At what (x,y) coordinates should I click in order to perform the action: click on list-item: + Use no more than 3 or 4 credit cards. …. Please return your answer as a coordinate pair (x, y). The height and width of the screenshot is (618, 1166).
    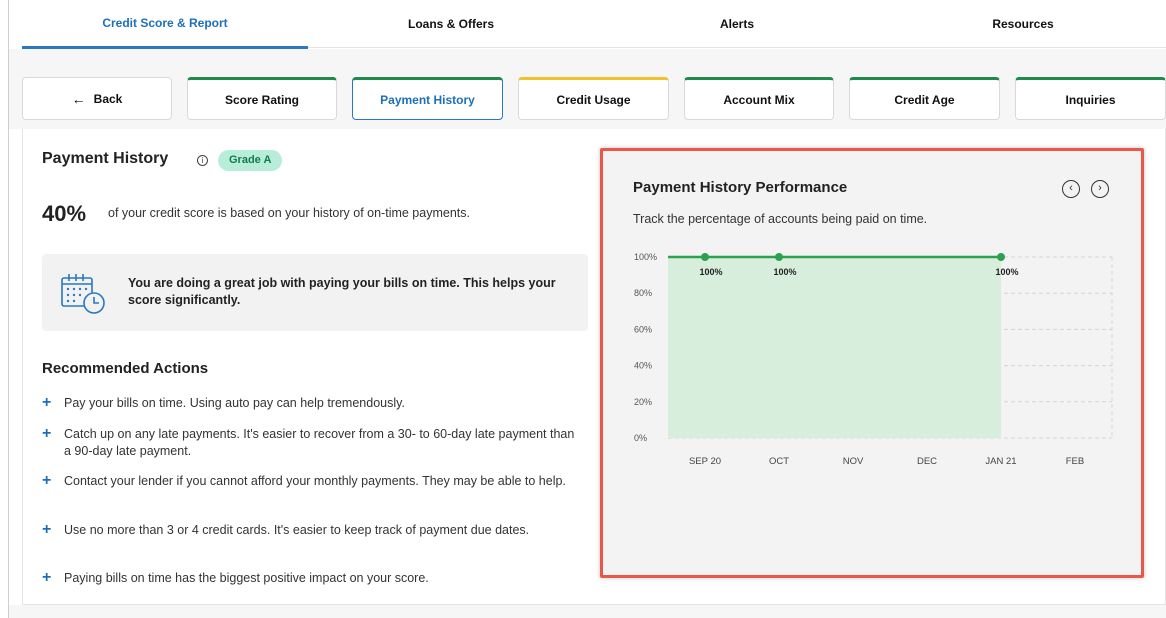
    Looking at the image, I should click on (313, 530).